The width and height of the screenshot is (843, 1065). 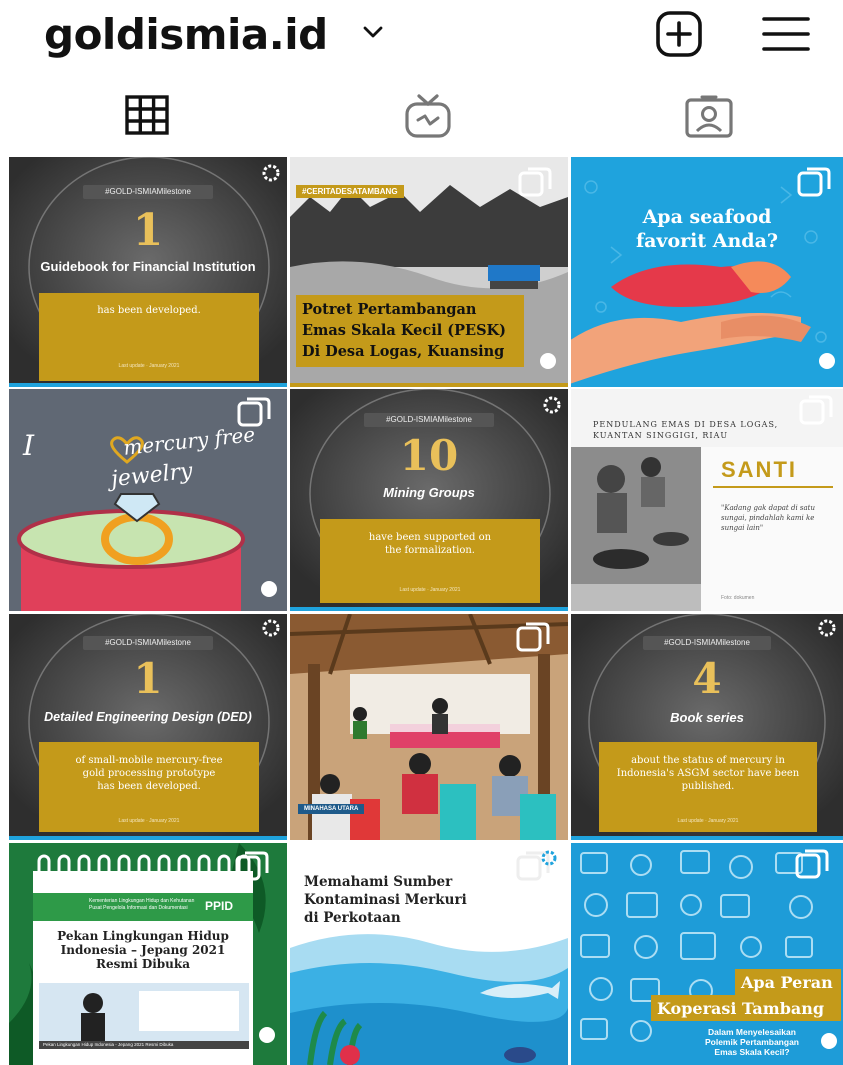 What do you see at coordinates (331, 809) in the screenshot?
I see `location-tag: MINAHASA UTARA` at bounding box center [331, 809].